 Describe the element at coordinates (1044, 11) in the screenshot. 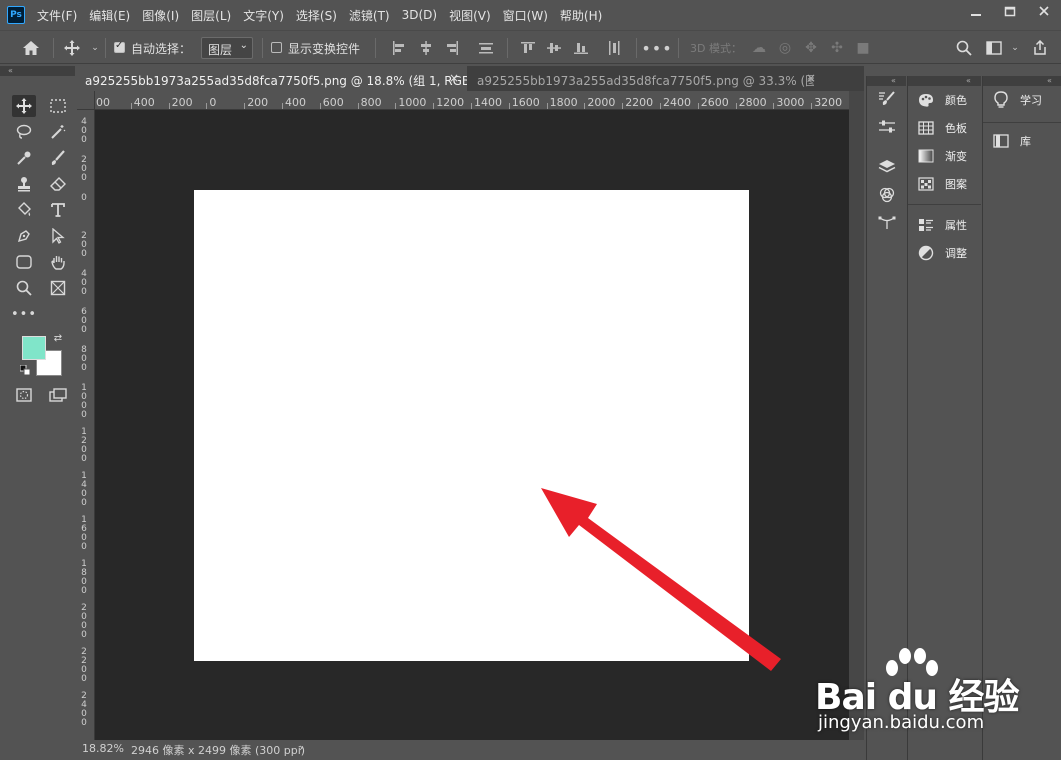

I see `close-icon` at that location.